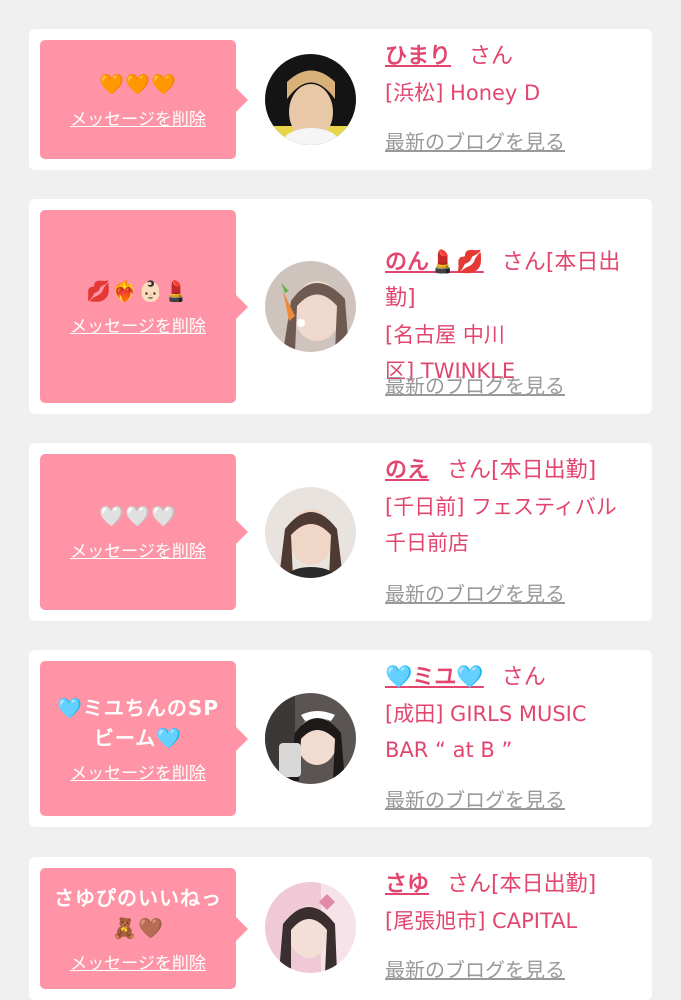  I want to click on girl-info: さゆ さん[本日出勤] [尾張旭市] CAPITAL, so click(514, 903).